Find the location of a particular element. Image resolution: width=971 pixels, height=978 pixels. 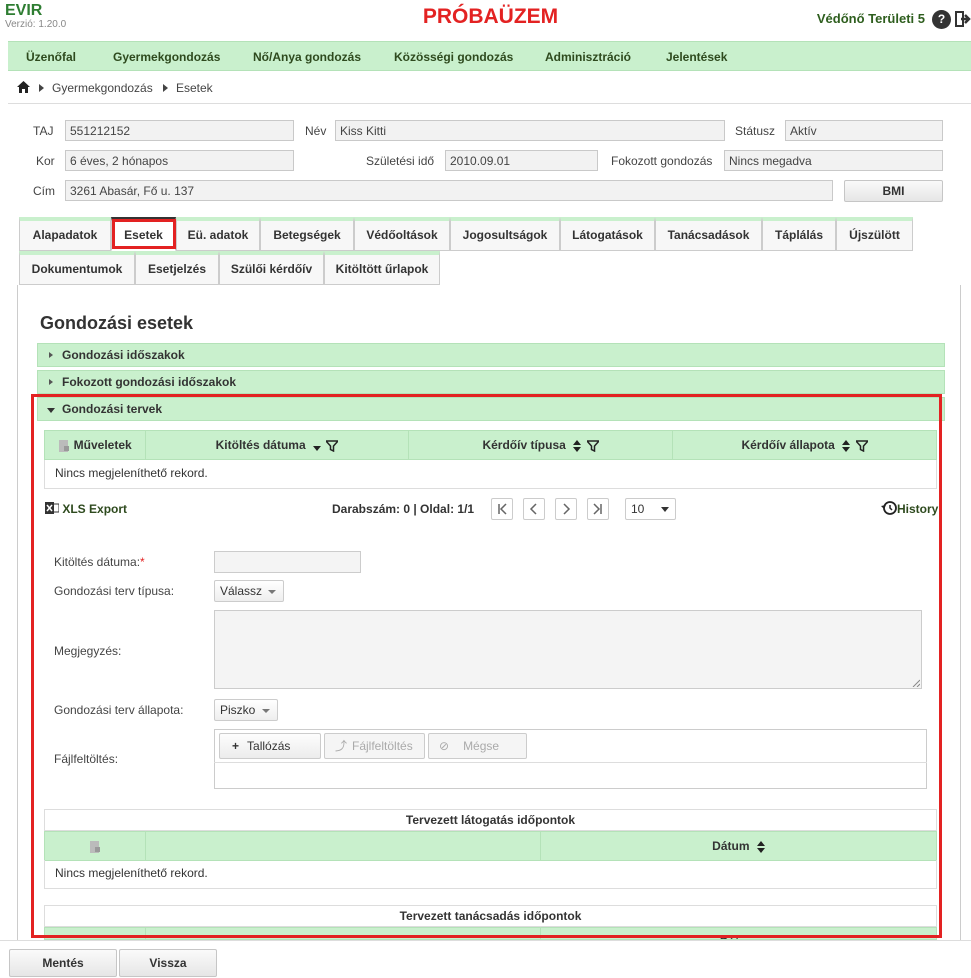

help-icon: ? is located at coordinates (941, 19).